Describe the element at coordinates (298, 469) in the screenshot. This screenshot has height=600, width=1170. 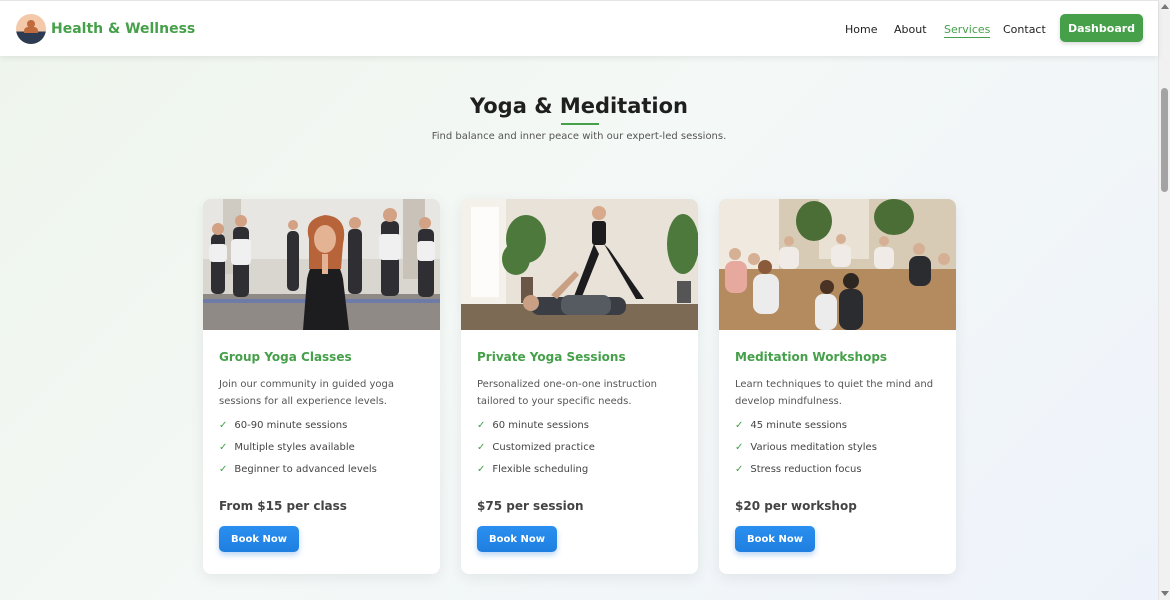
I see `feature-item: ✓ Beginner to advanced levels` at that location.